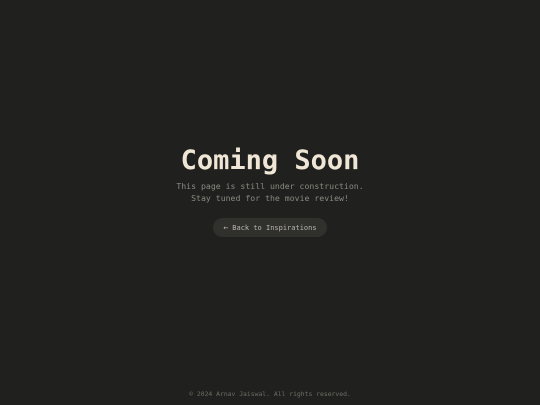 This screenshot has height=405, width=540. What do you see at coordinates (270, 186) in the screenshot?
I see `subtitle-line-1: This page is still under construction.` at bounding box center [270, 186].